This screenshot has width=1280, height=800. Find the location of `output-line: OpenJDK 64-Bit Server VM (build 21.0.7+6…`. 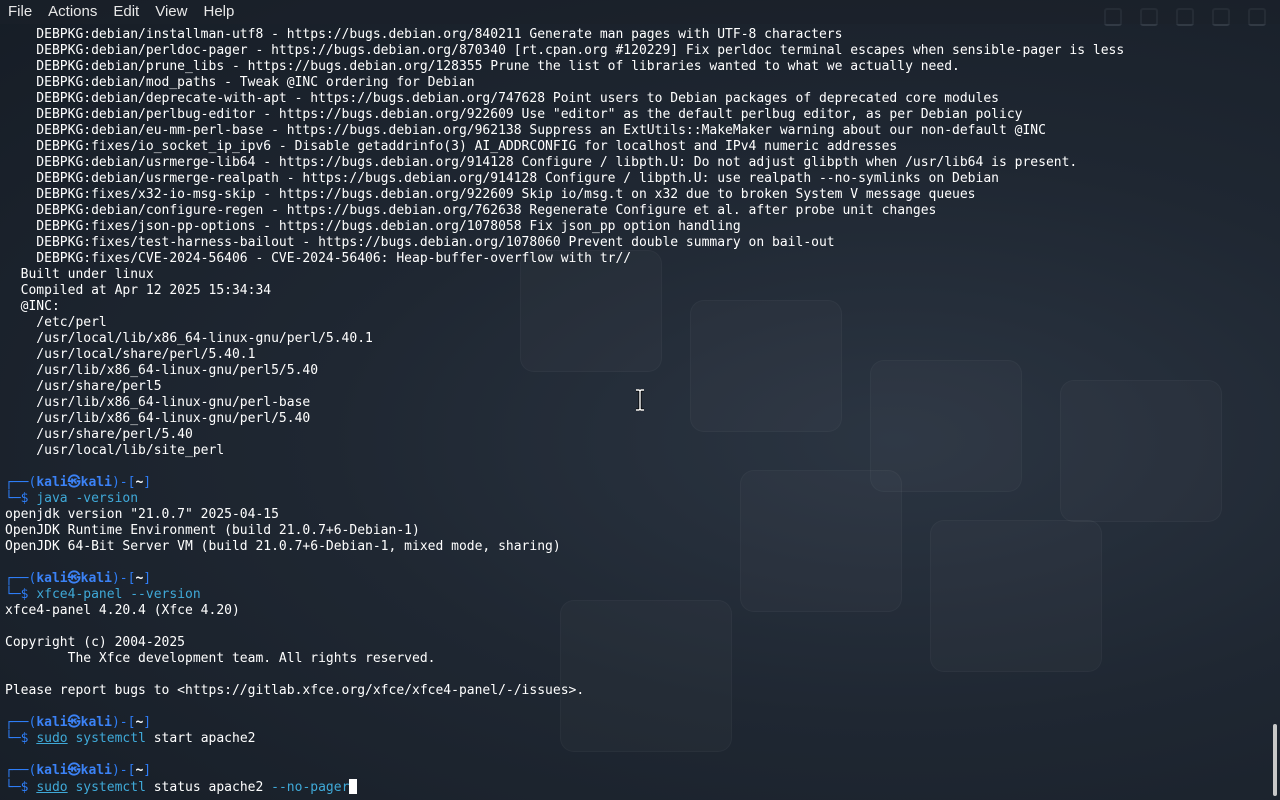

output-line: OpenJDK 64-Bit Server VM (build 21.0.7+6… is located at coordinates (283, 546).